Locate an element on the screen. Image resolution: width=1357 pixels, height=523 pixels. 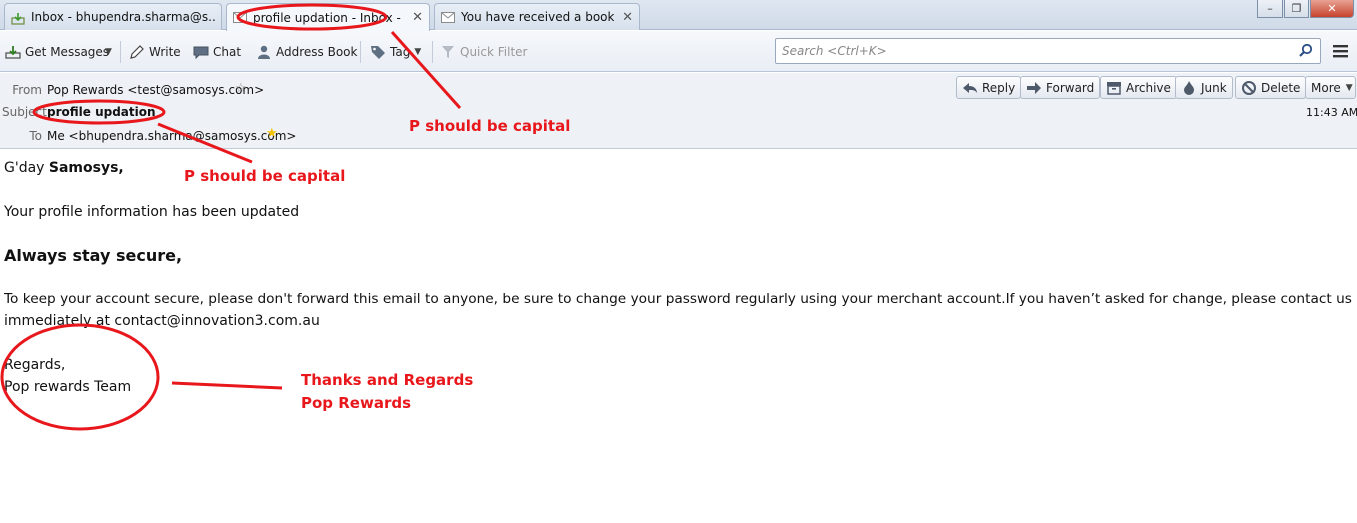
greeting: G'day Samosys, is located at coordinates (64, 168).